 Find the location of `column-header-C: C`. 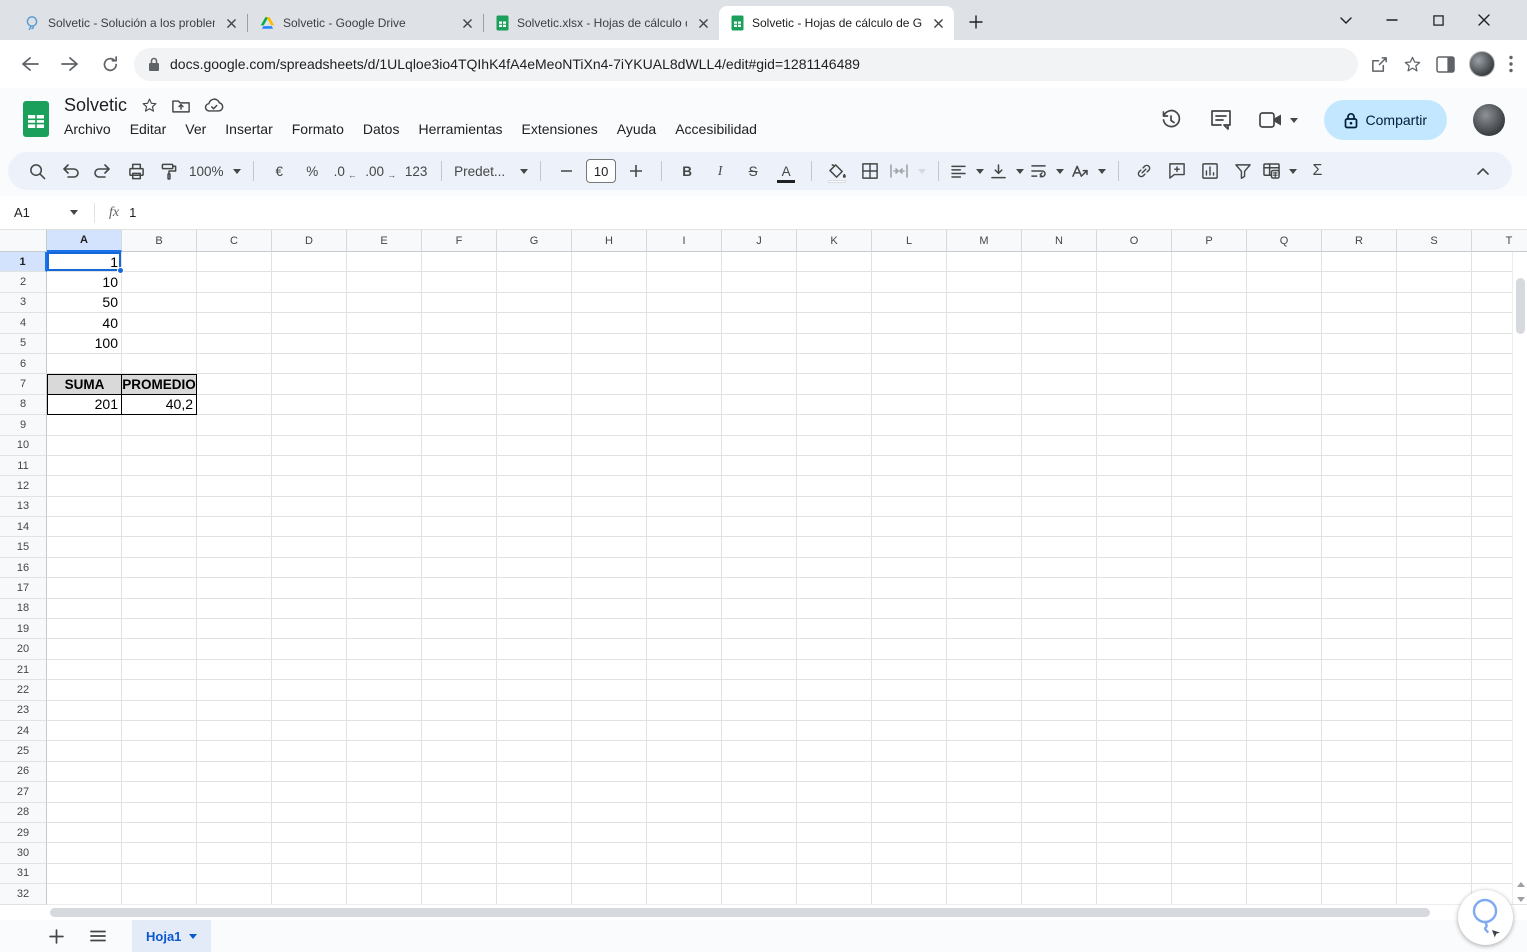

column-header-C: C is located at coordinates (234, 241).